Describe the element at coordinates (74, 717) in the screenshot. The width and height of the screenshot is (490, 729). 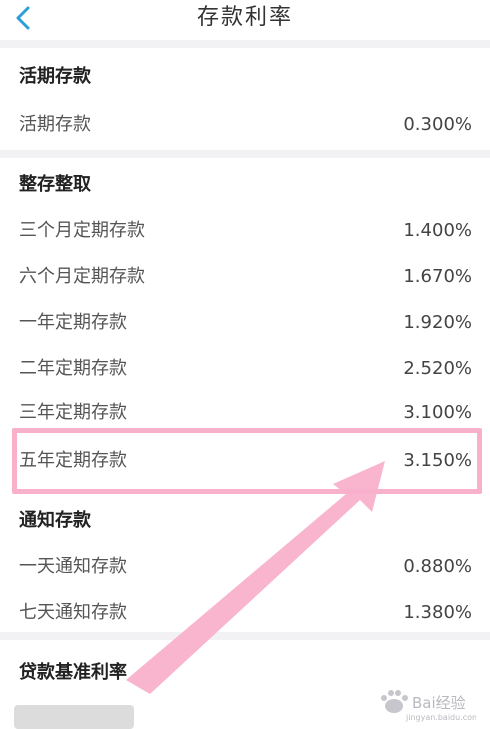
I see `blurred-content` at that location.